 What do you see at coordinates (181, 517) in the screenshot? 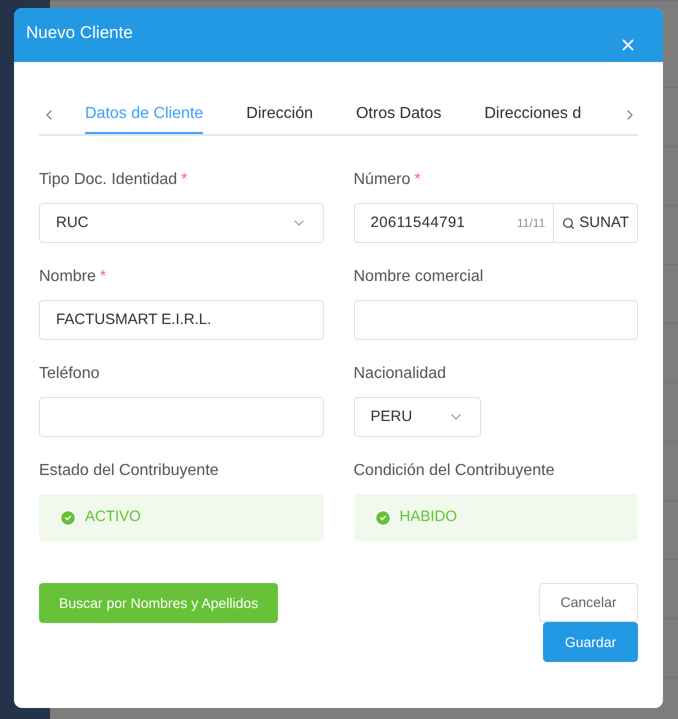
I see `status-banner: ACTIVO` at bounding box center [181, 517].